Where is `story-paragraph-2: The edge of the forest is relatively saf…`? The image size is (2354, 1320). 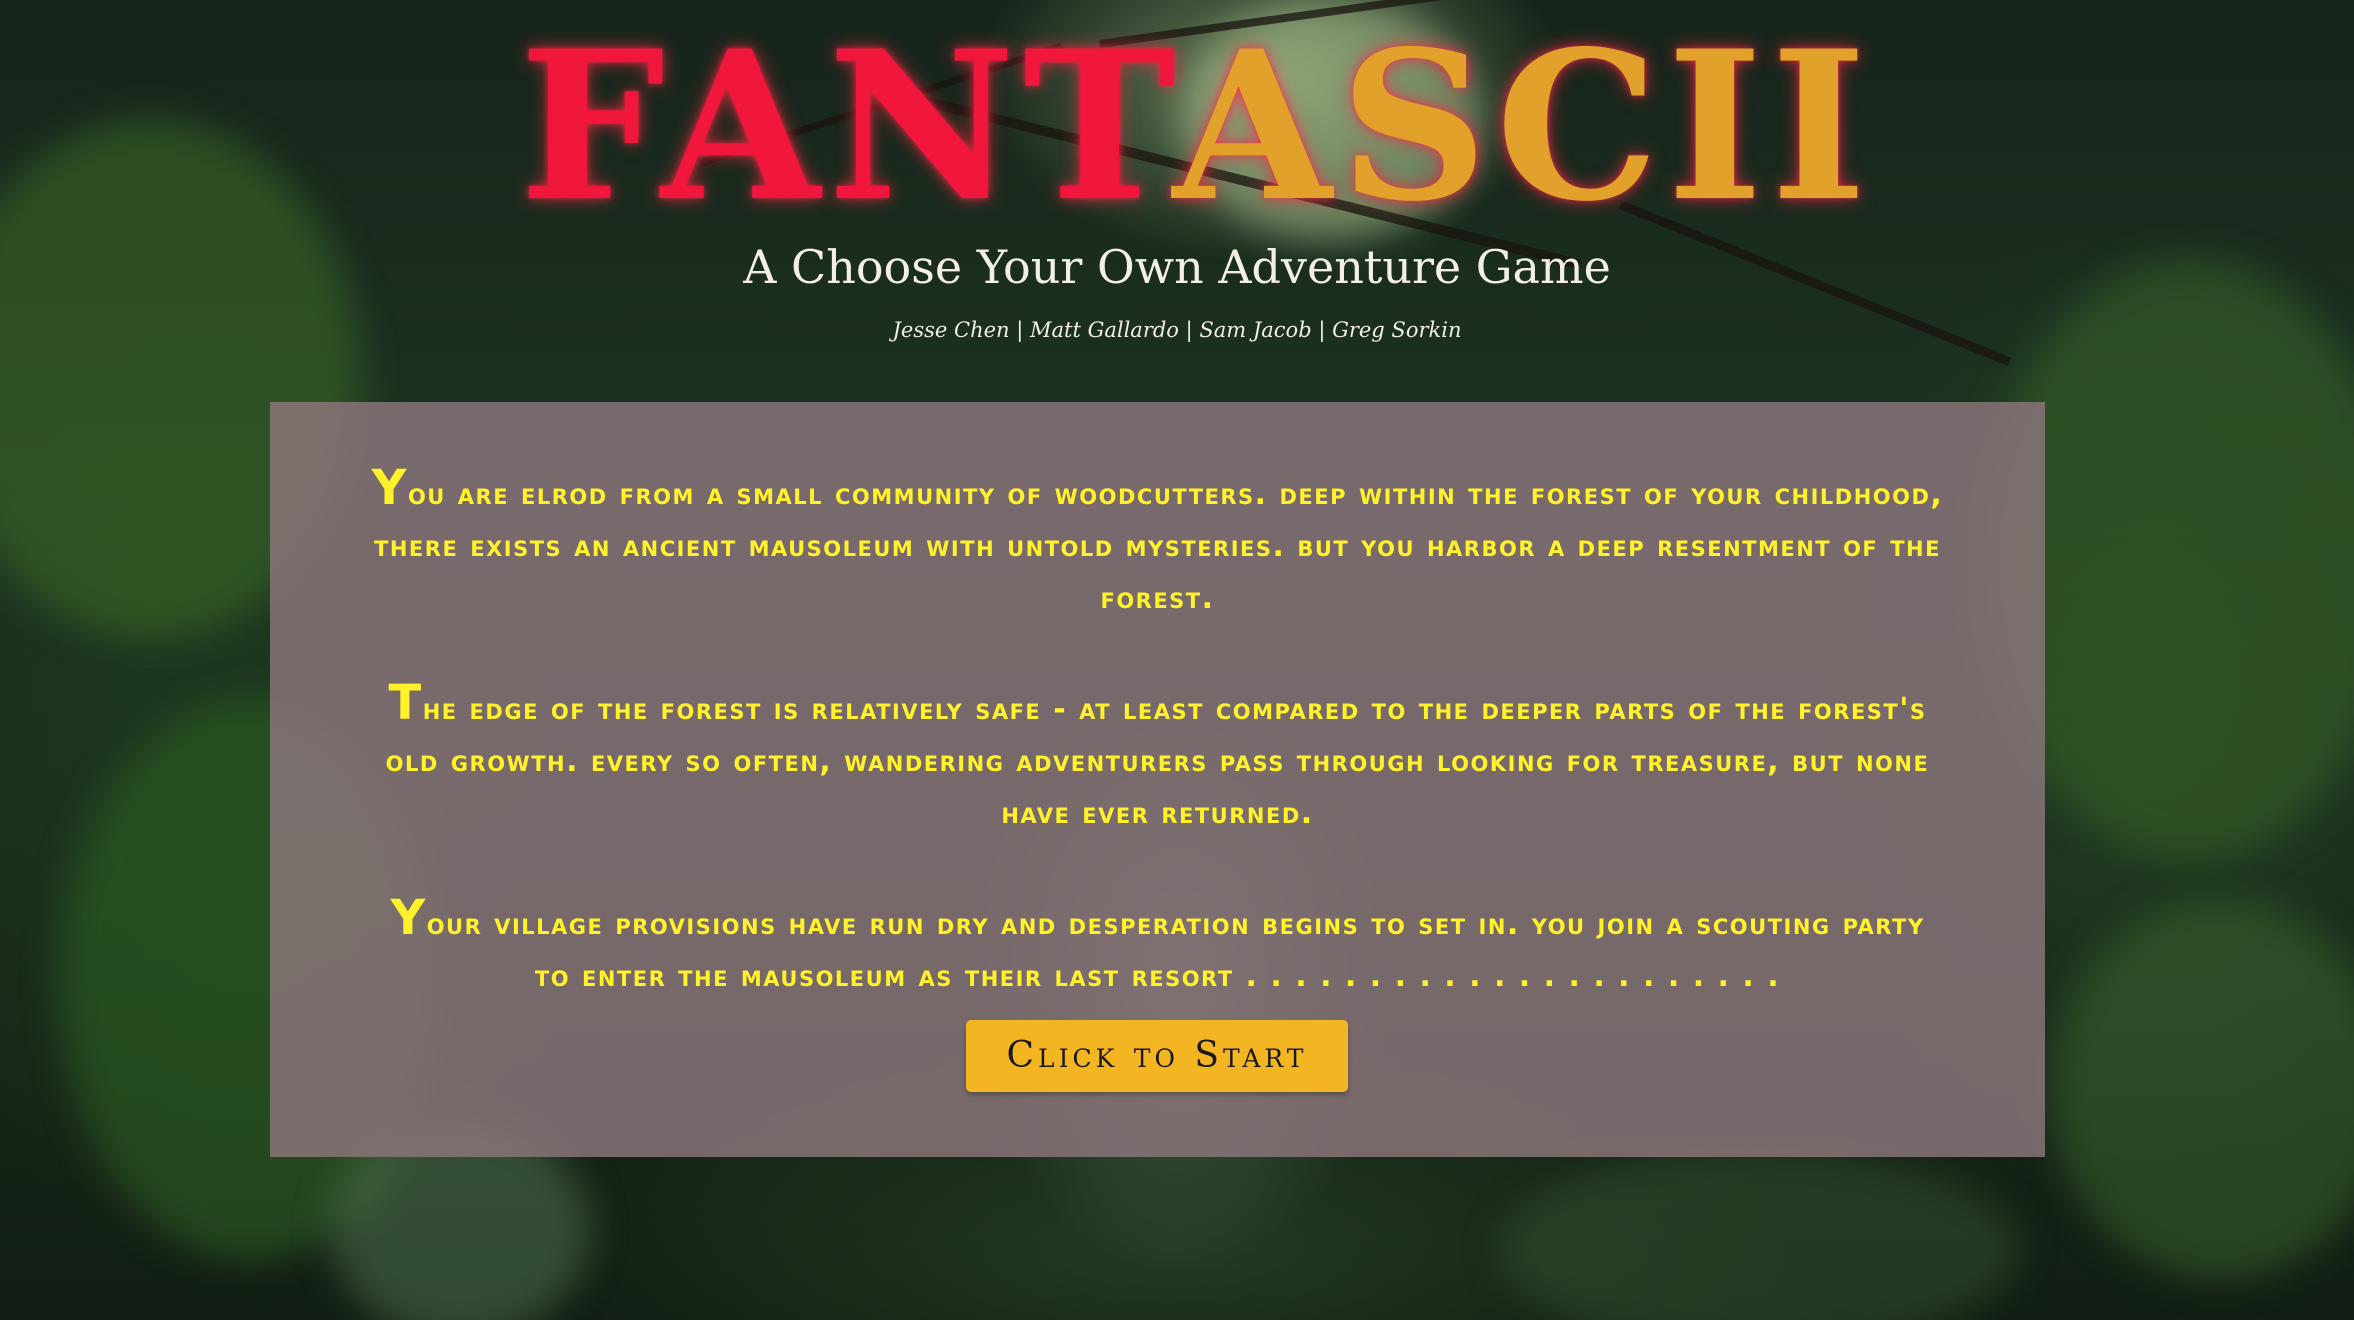
story-paragraph-2: The edge of the forest is relatively saf… is located at coordinates (1157, 753).